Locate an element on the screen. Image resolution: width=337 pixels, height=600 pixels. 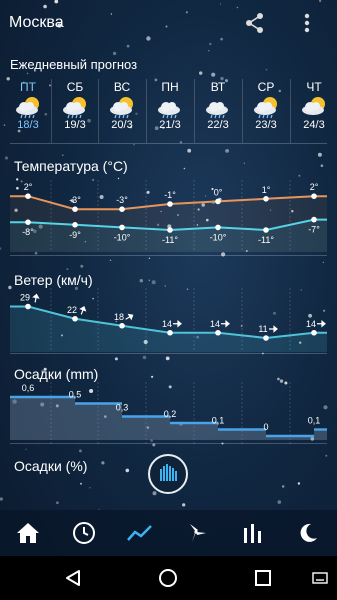
day-date: 18/3 is located at coordinates (28, 125).